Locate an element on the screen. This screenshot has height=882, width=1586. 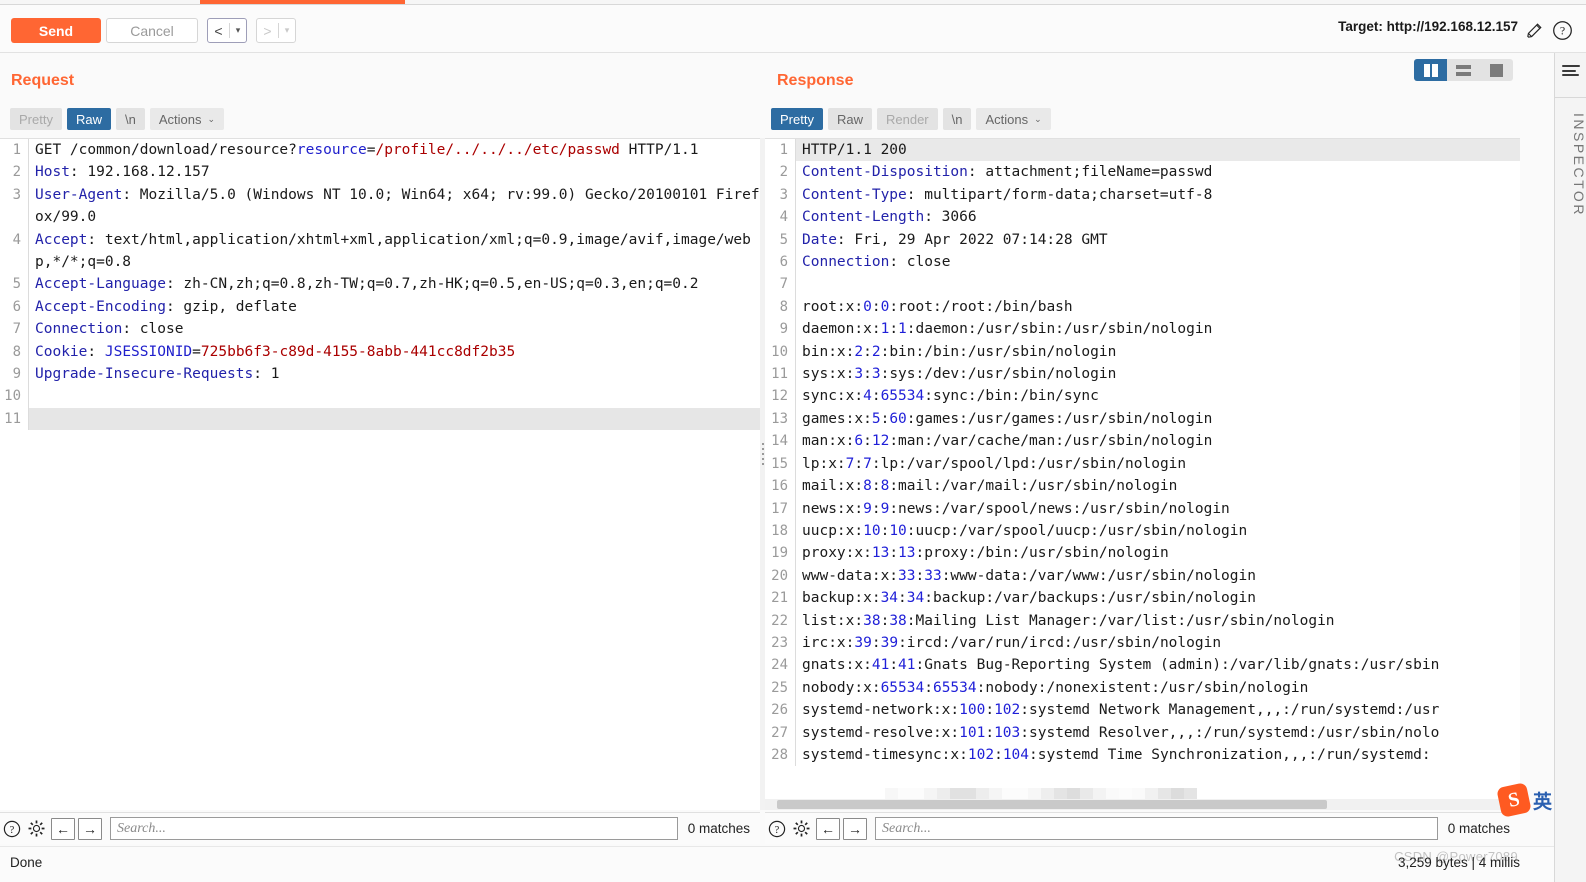
line-number: 8 is located at coordinates (16, 351).